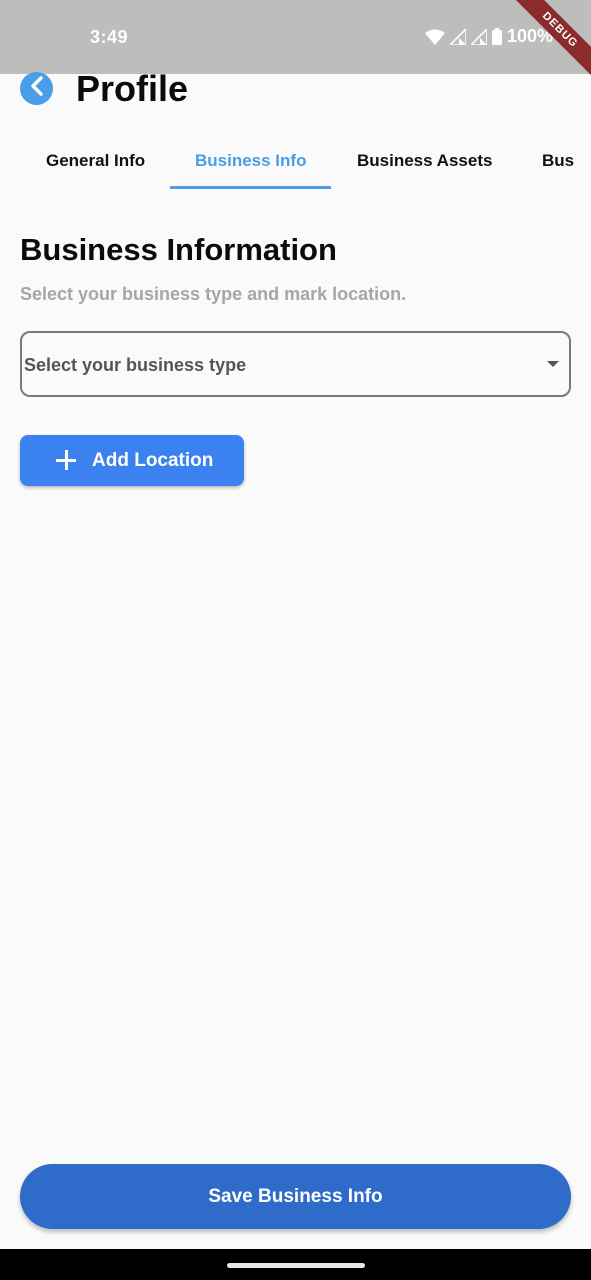 This screenshot has height=1280, width=591. What do you see at coordinates (295, 37) in the screenshot?
I see `status-bar: 3:49 100%` at bounding box center [295, 37].